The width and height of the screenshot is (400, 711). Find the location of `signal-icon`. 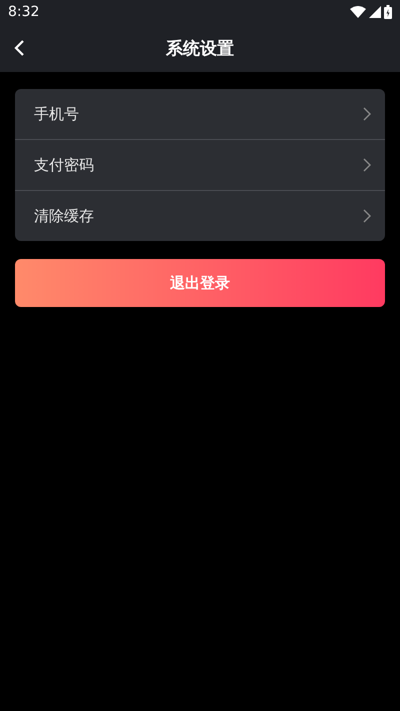

signal-icon is located at coordinates (375, 12).